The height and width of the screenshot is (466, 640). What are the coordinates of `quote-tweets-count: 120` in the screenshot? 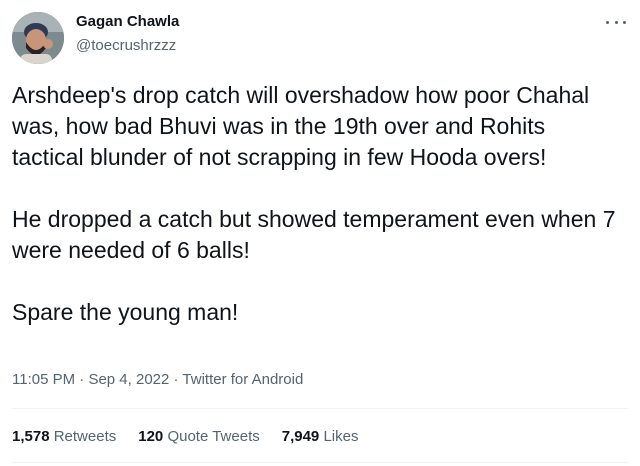 It's located at (151, 436).